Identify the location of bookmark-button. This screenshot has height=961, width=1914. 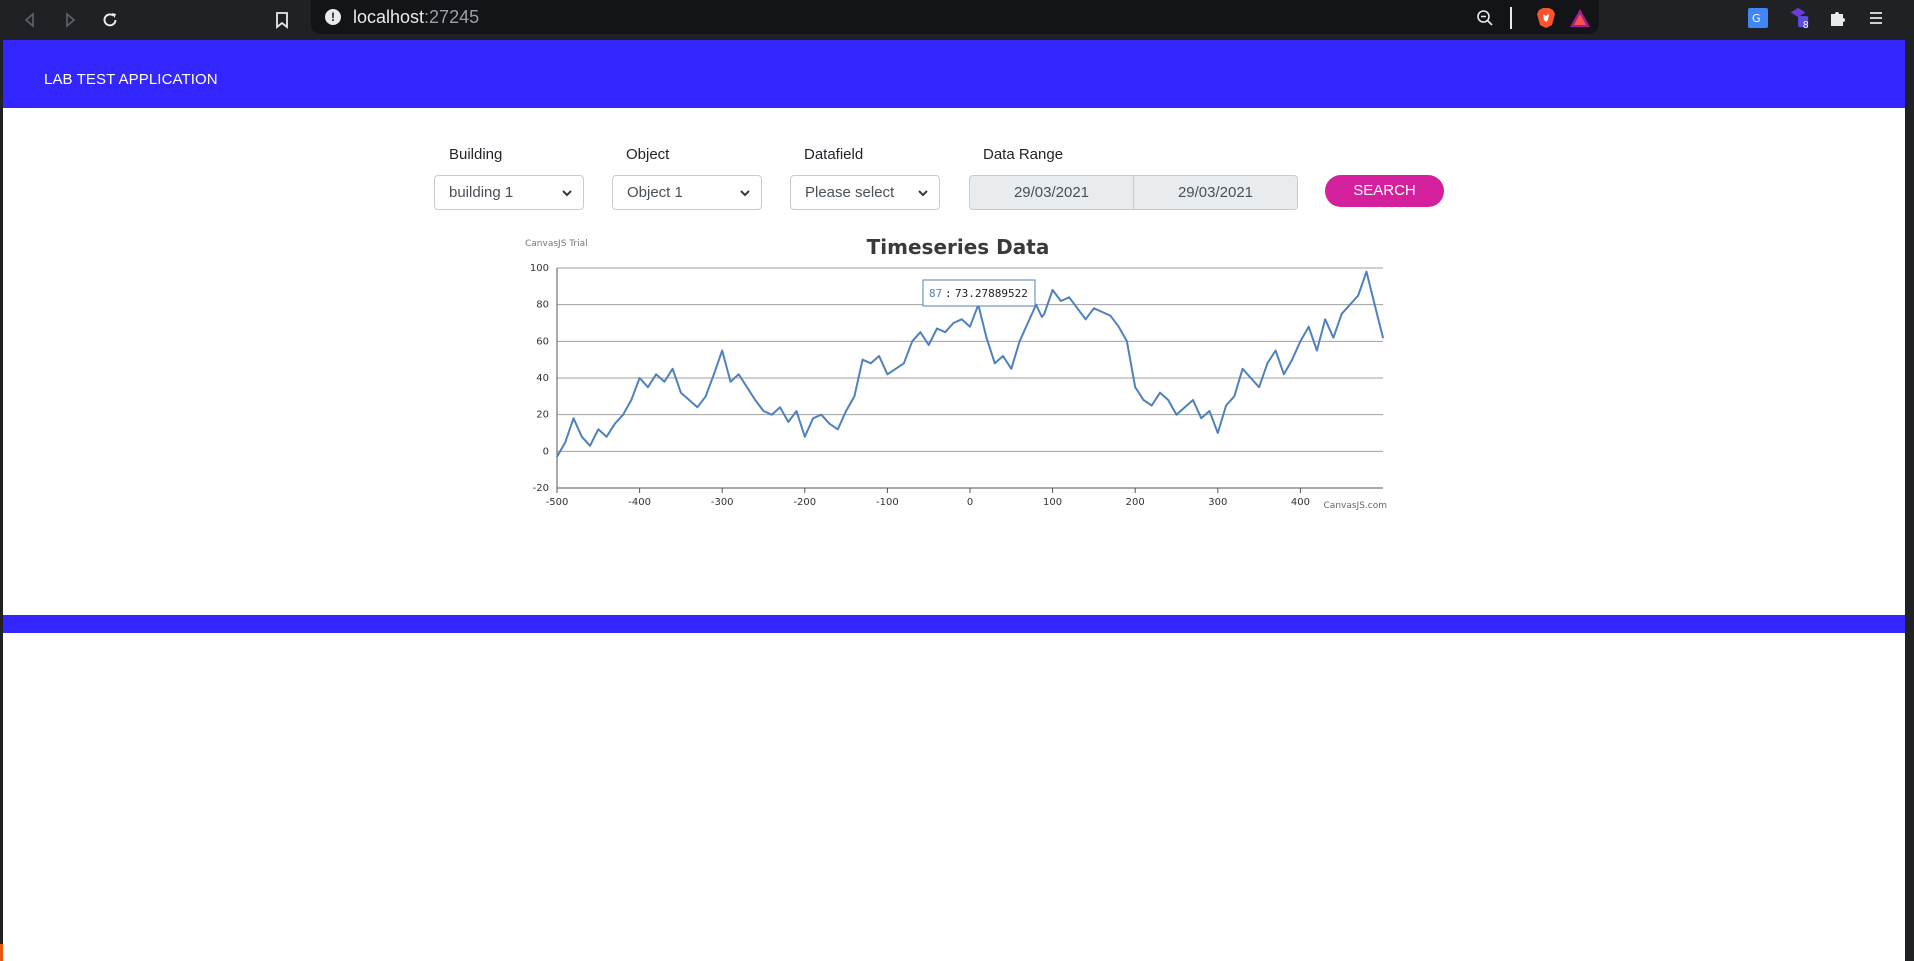
(282, 20).